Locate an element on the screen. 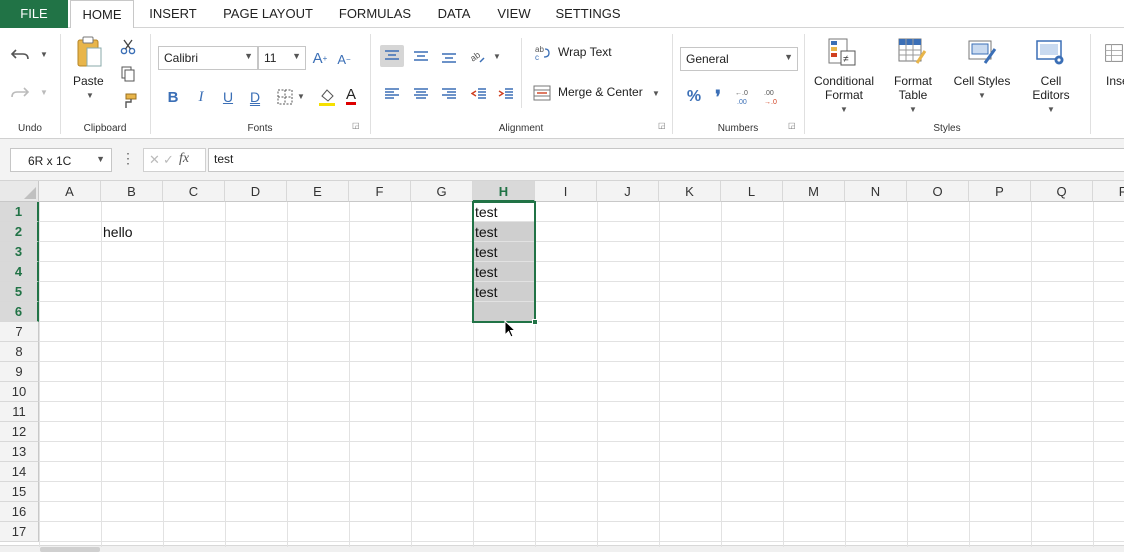 The height and width of the screenshot is (552, 1124). row-header-8: 8 is located at coordinates (19, 352).